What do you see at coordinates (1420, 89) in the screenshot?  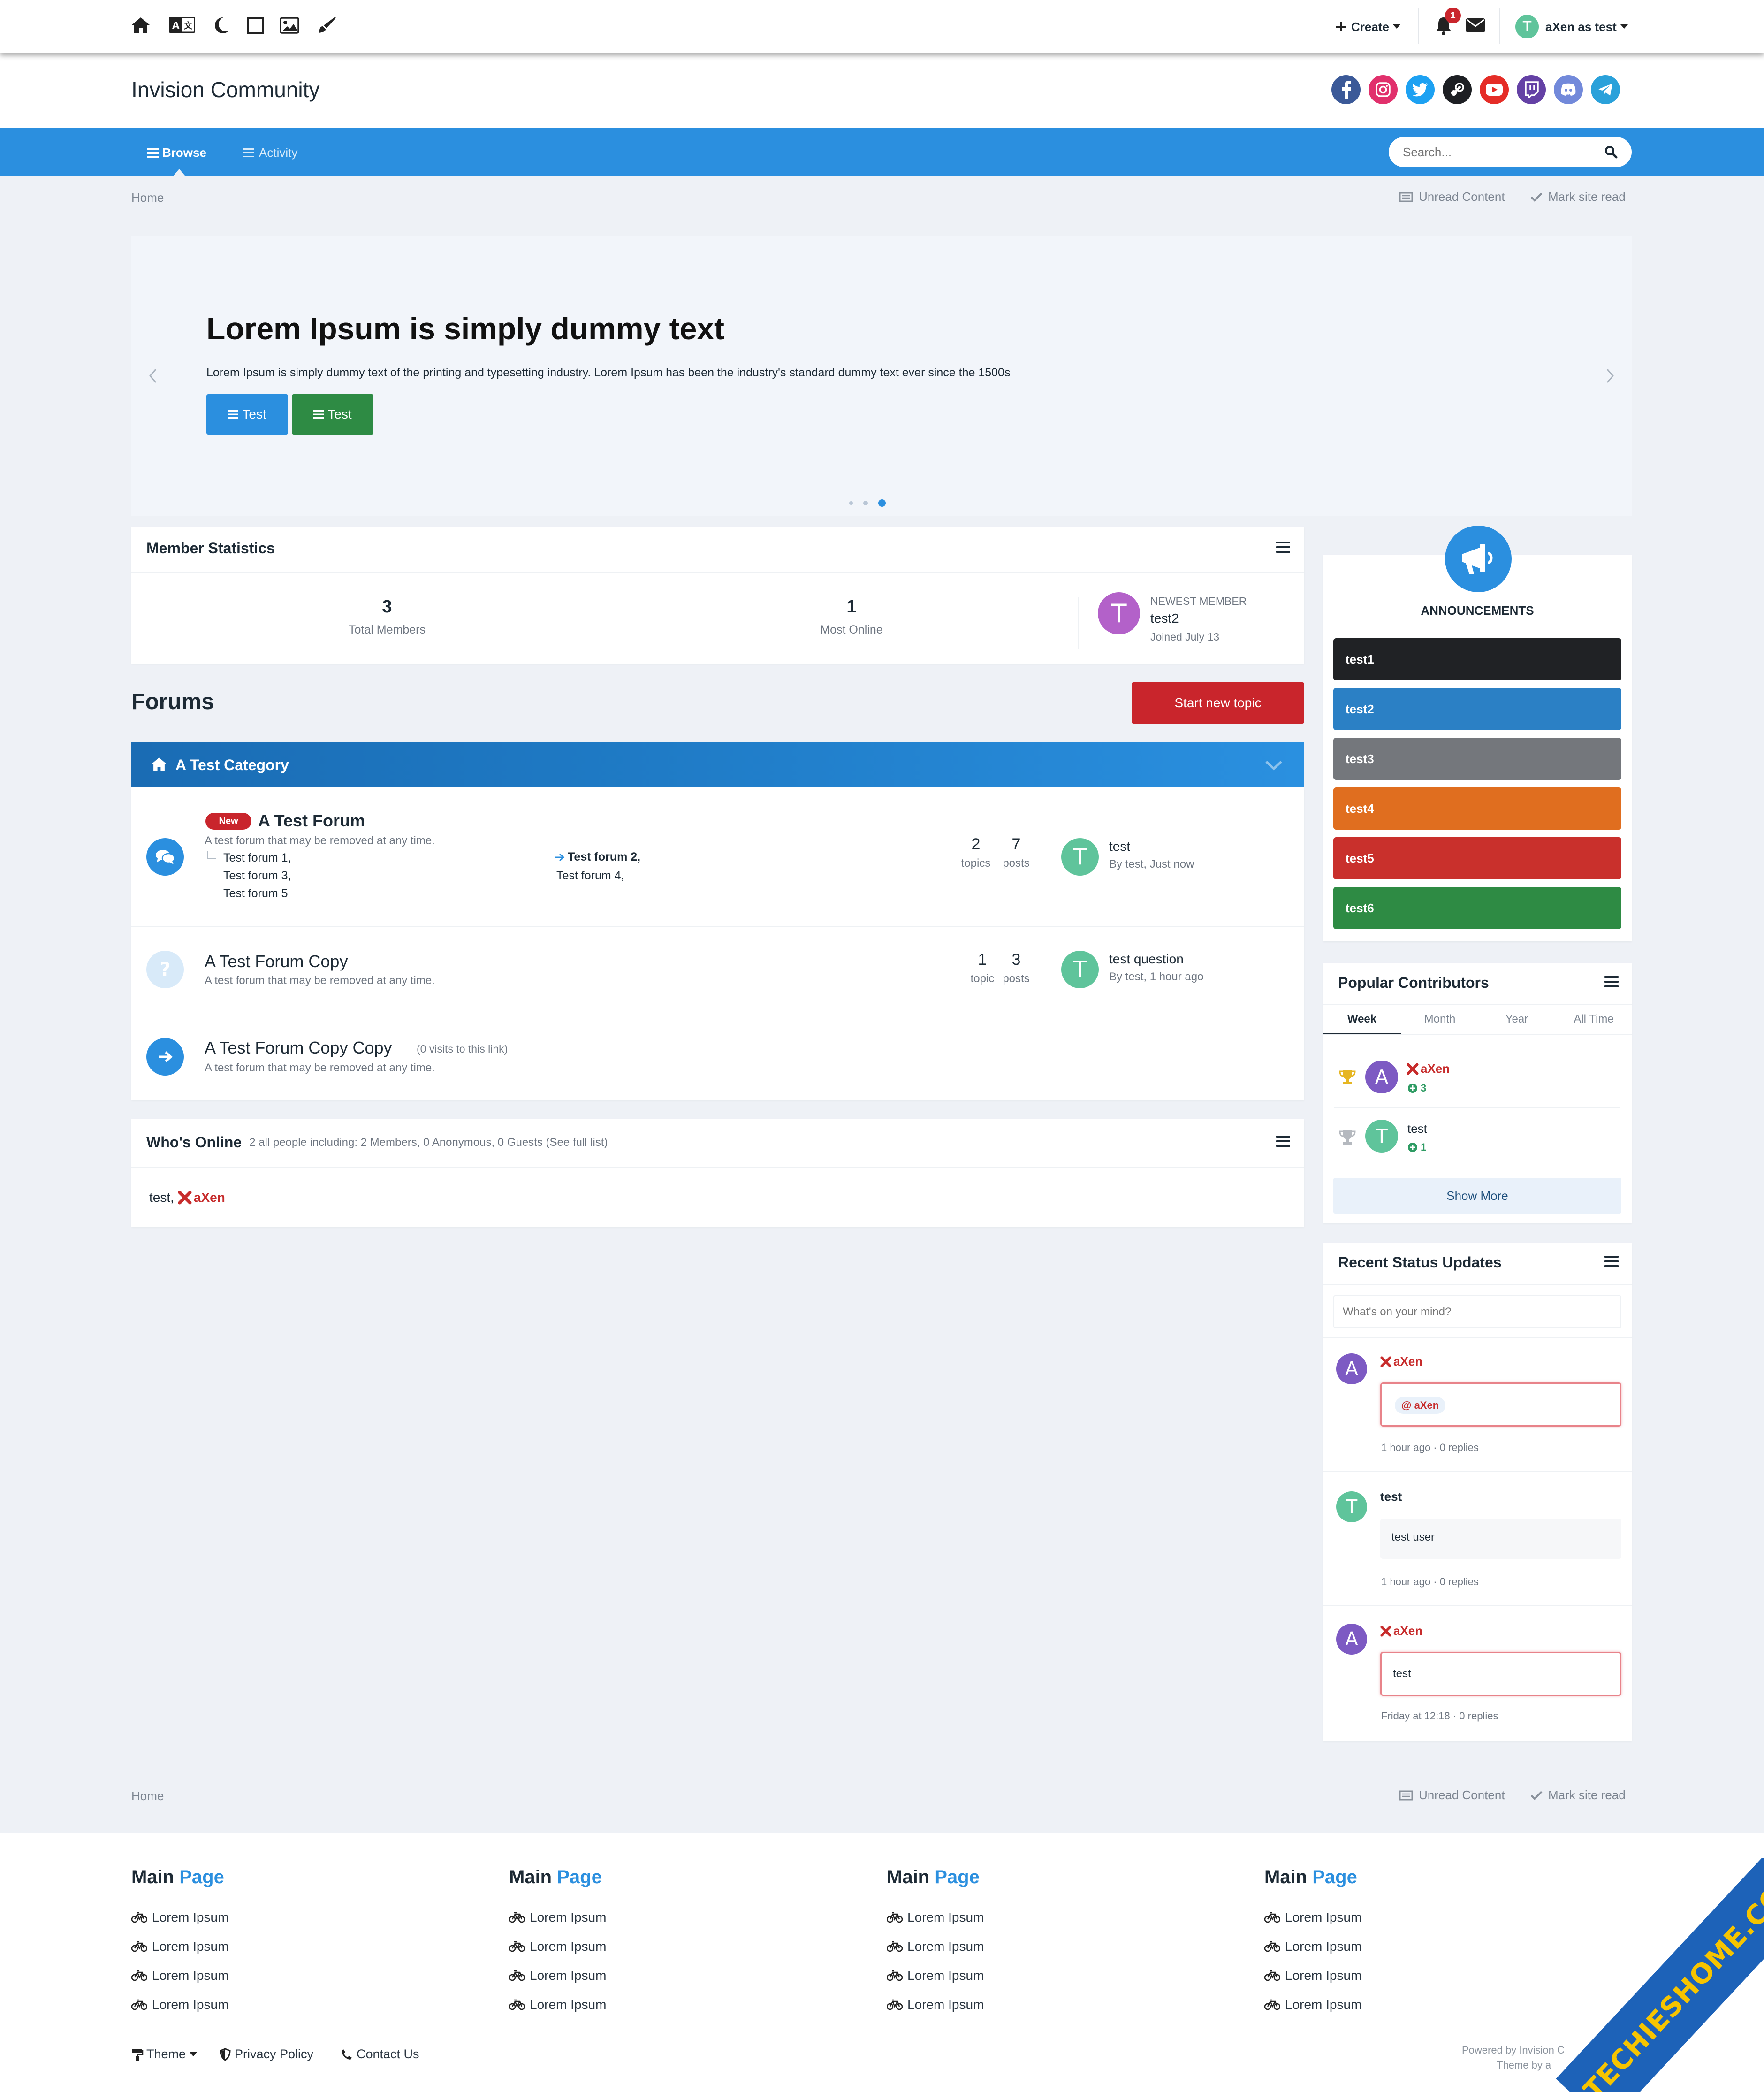 I see `twitter-icon` at bounding box center [1420, 89].